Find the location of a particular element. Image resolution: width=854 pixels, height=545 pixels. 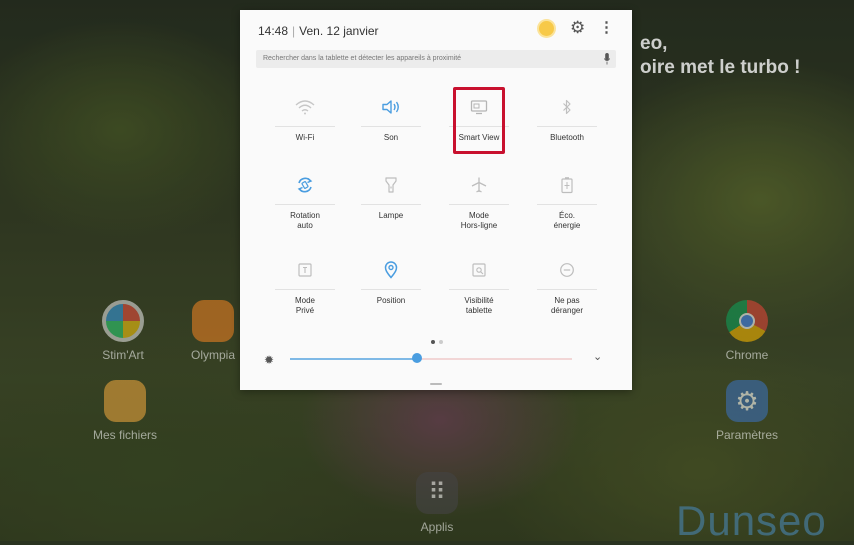

tile-label: Visibilité tablette is located at coordinates (479, 305).